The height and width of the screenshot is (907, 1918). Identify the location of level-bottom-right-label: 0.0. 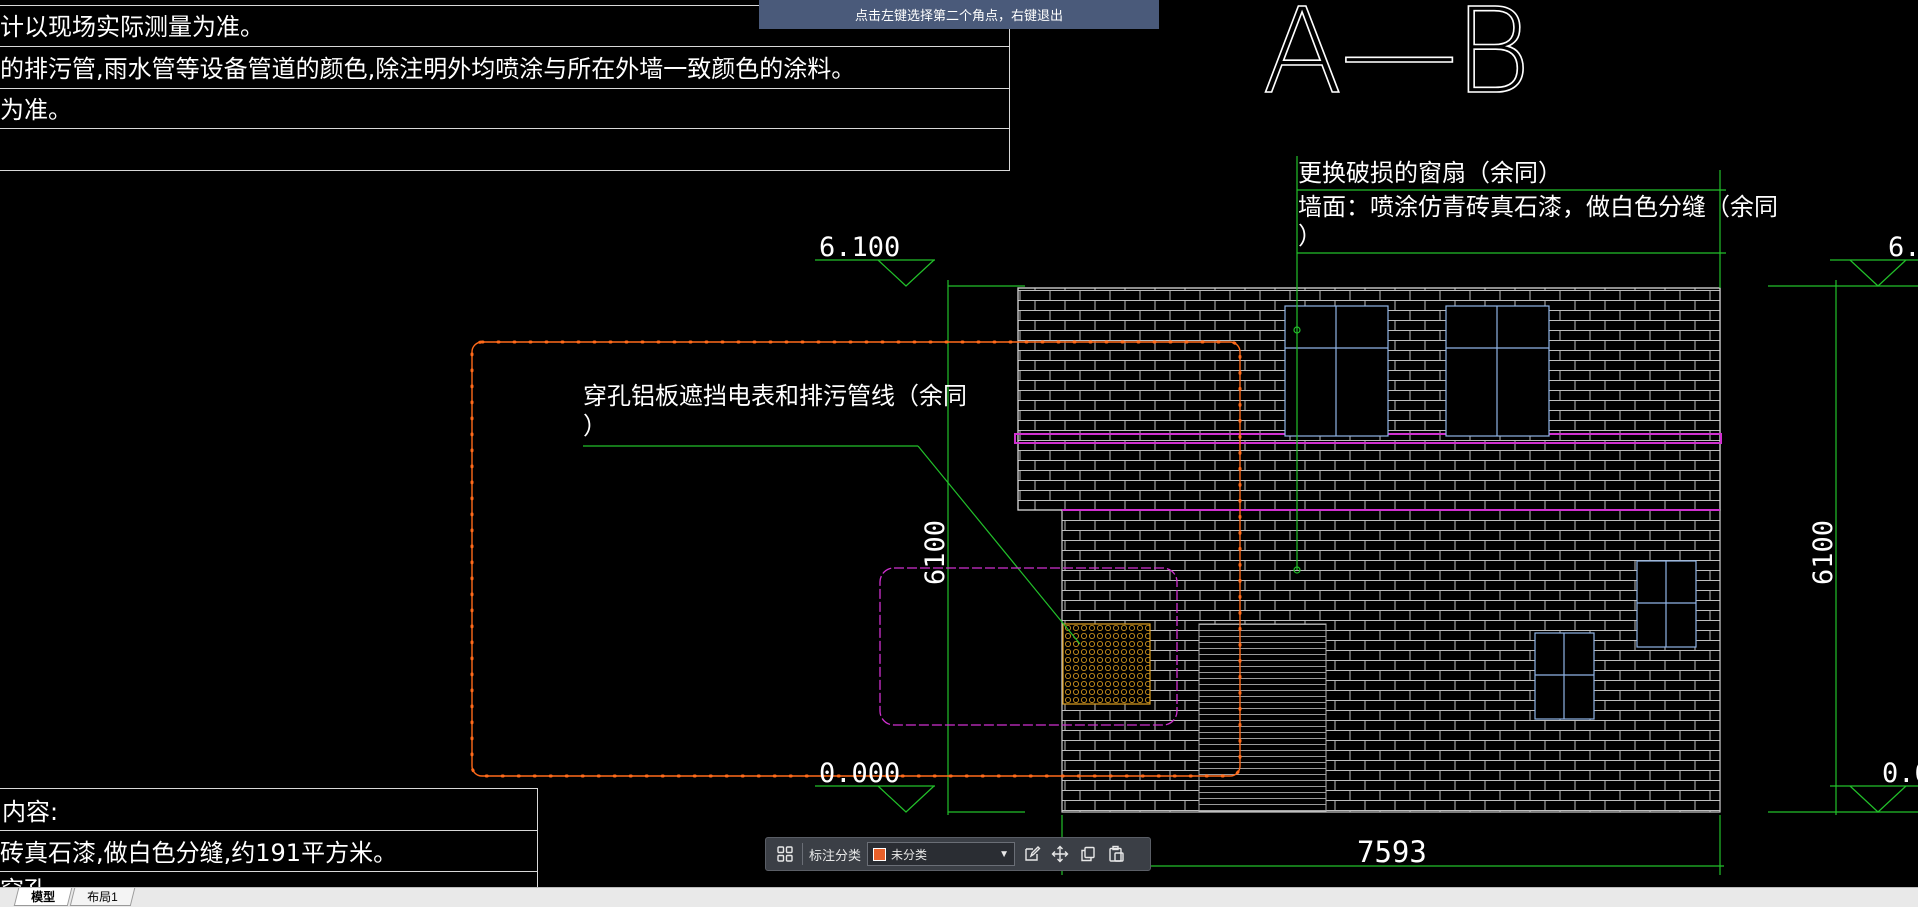
(1900, 773).